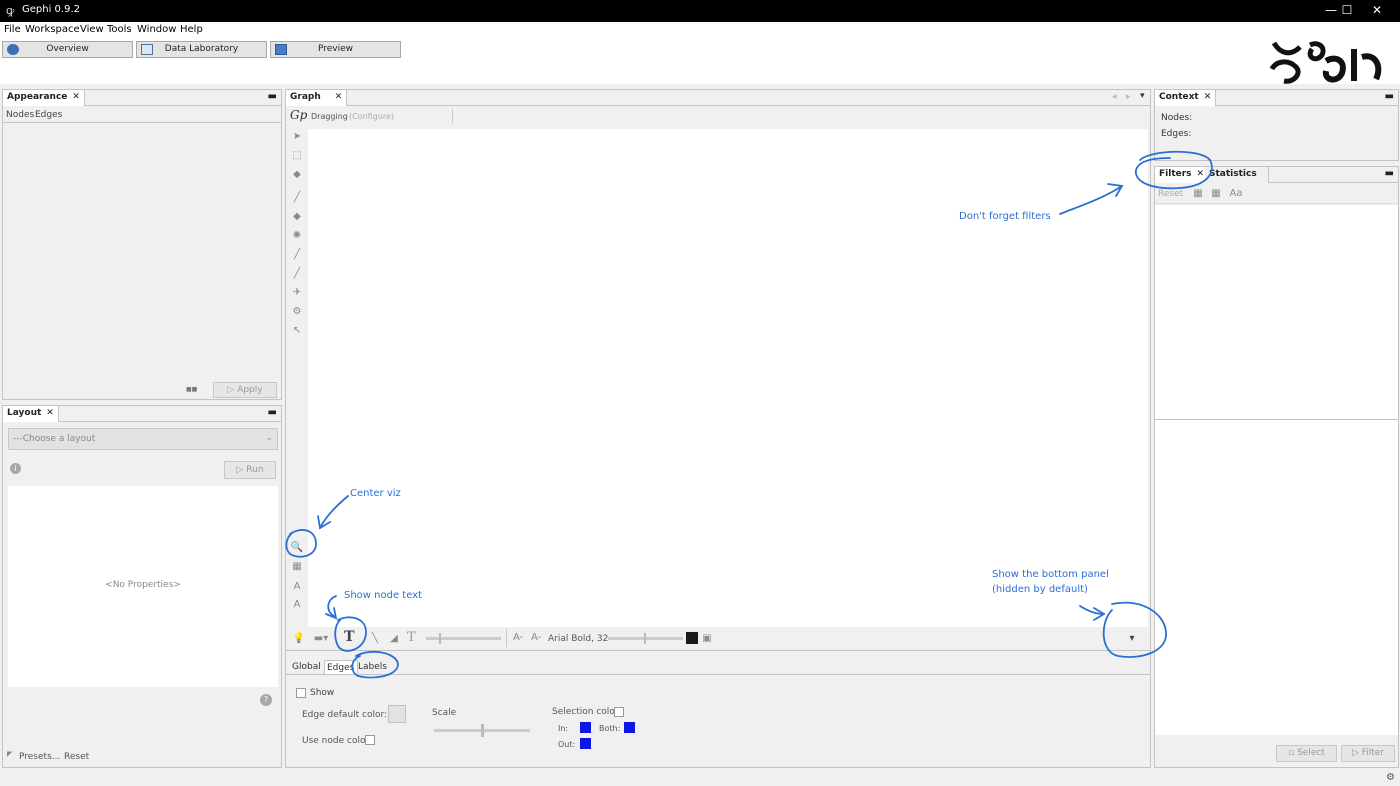  I want to click on scroll-right-icon: ▸, so click(1128, 97).